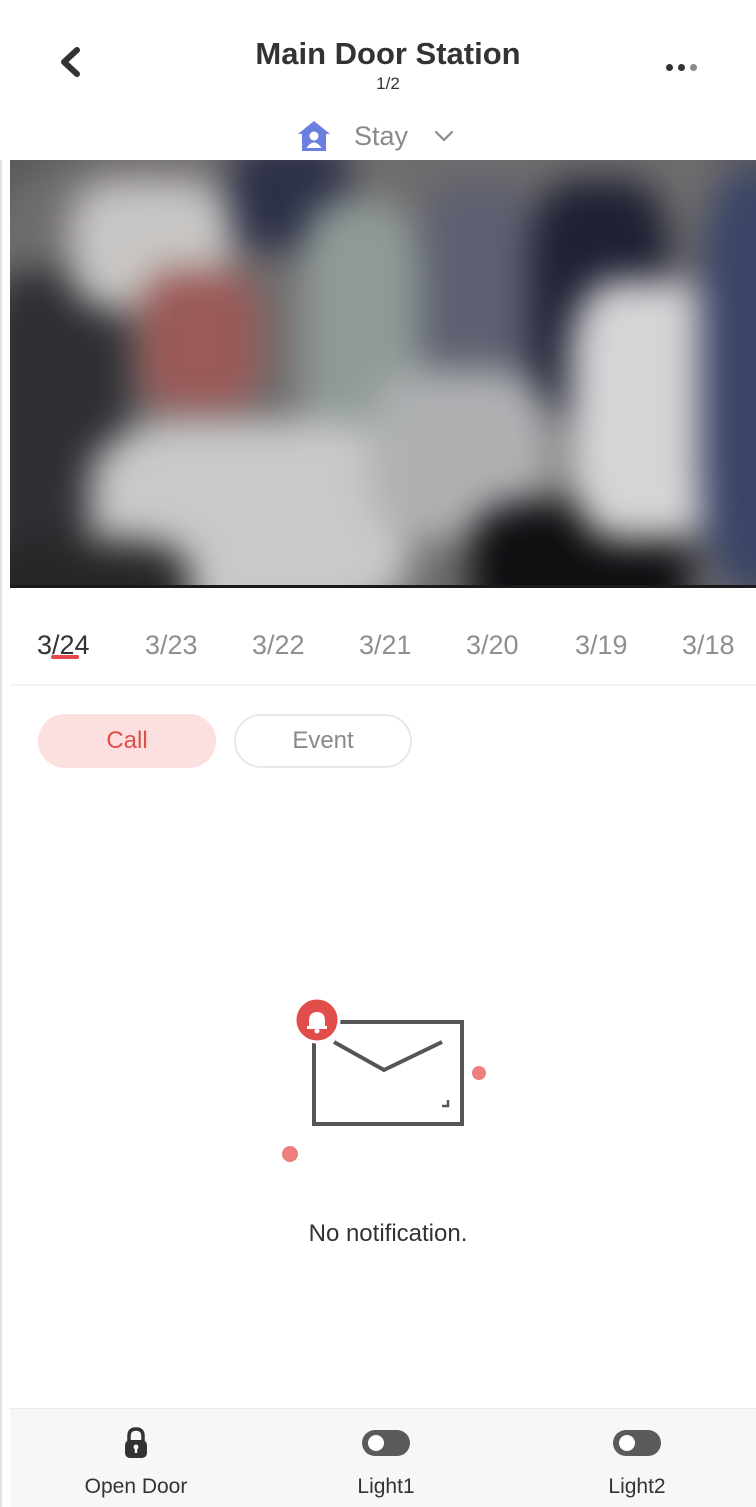 The width and height of the screenshot is (756, 1507). What do you see at coordinates (388, 1233) in the screenshot?
I see `empty-state-text: No notification.` at bounding box center [388, 1233].